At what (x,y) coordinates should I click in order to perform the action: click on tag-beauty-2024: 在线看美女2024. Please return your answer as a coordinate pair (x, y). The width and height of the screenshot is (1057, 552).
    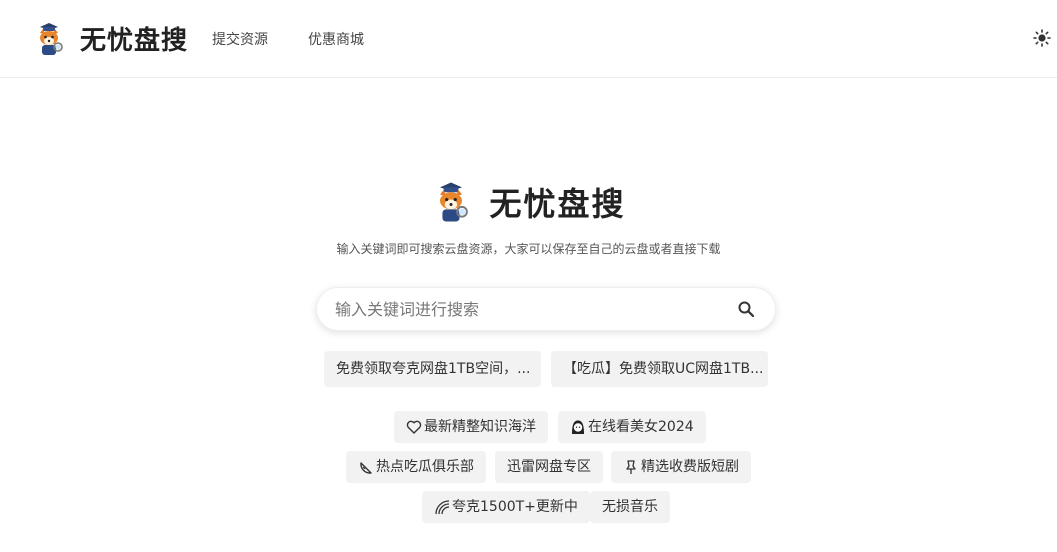
    Looking at the image, I should click on (632, 427).